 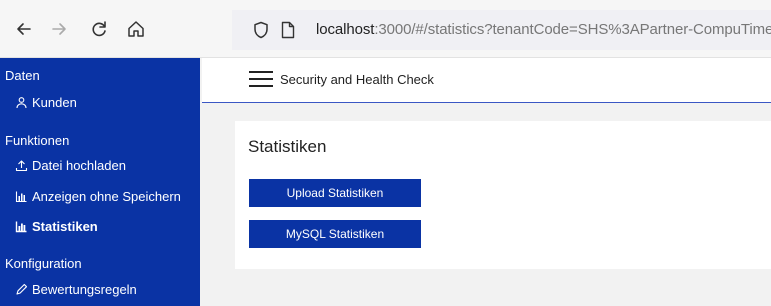 I want to click on sidebar-section-daten: Daten, so click(x=22, y=75).